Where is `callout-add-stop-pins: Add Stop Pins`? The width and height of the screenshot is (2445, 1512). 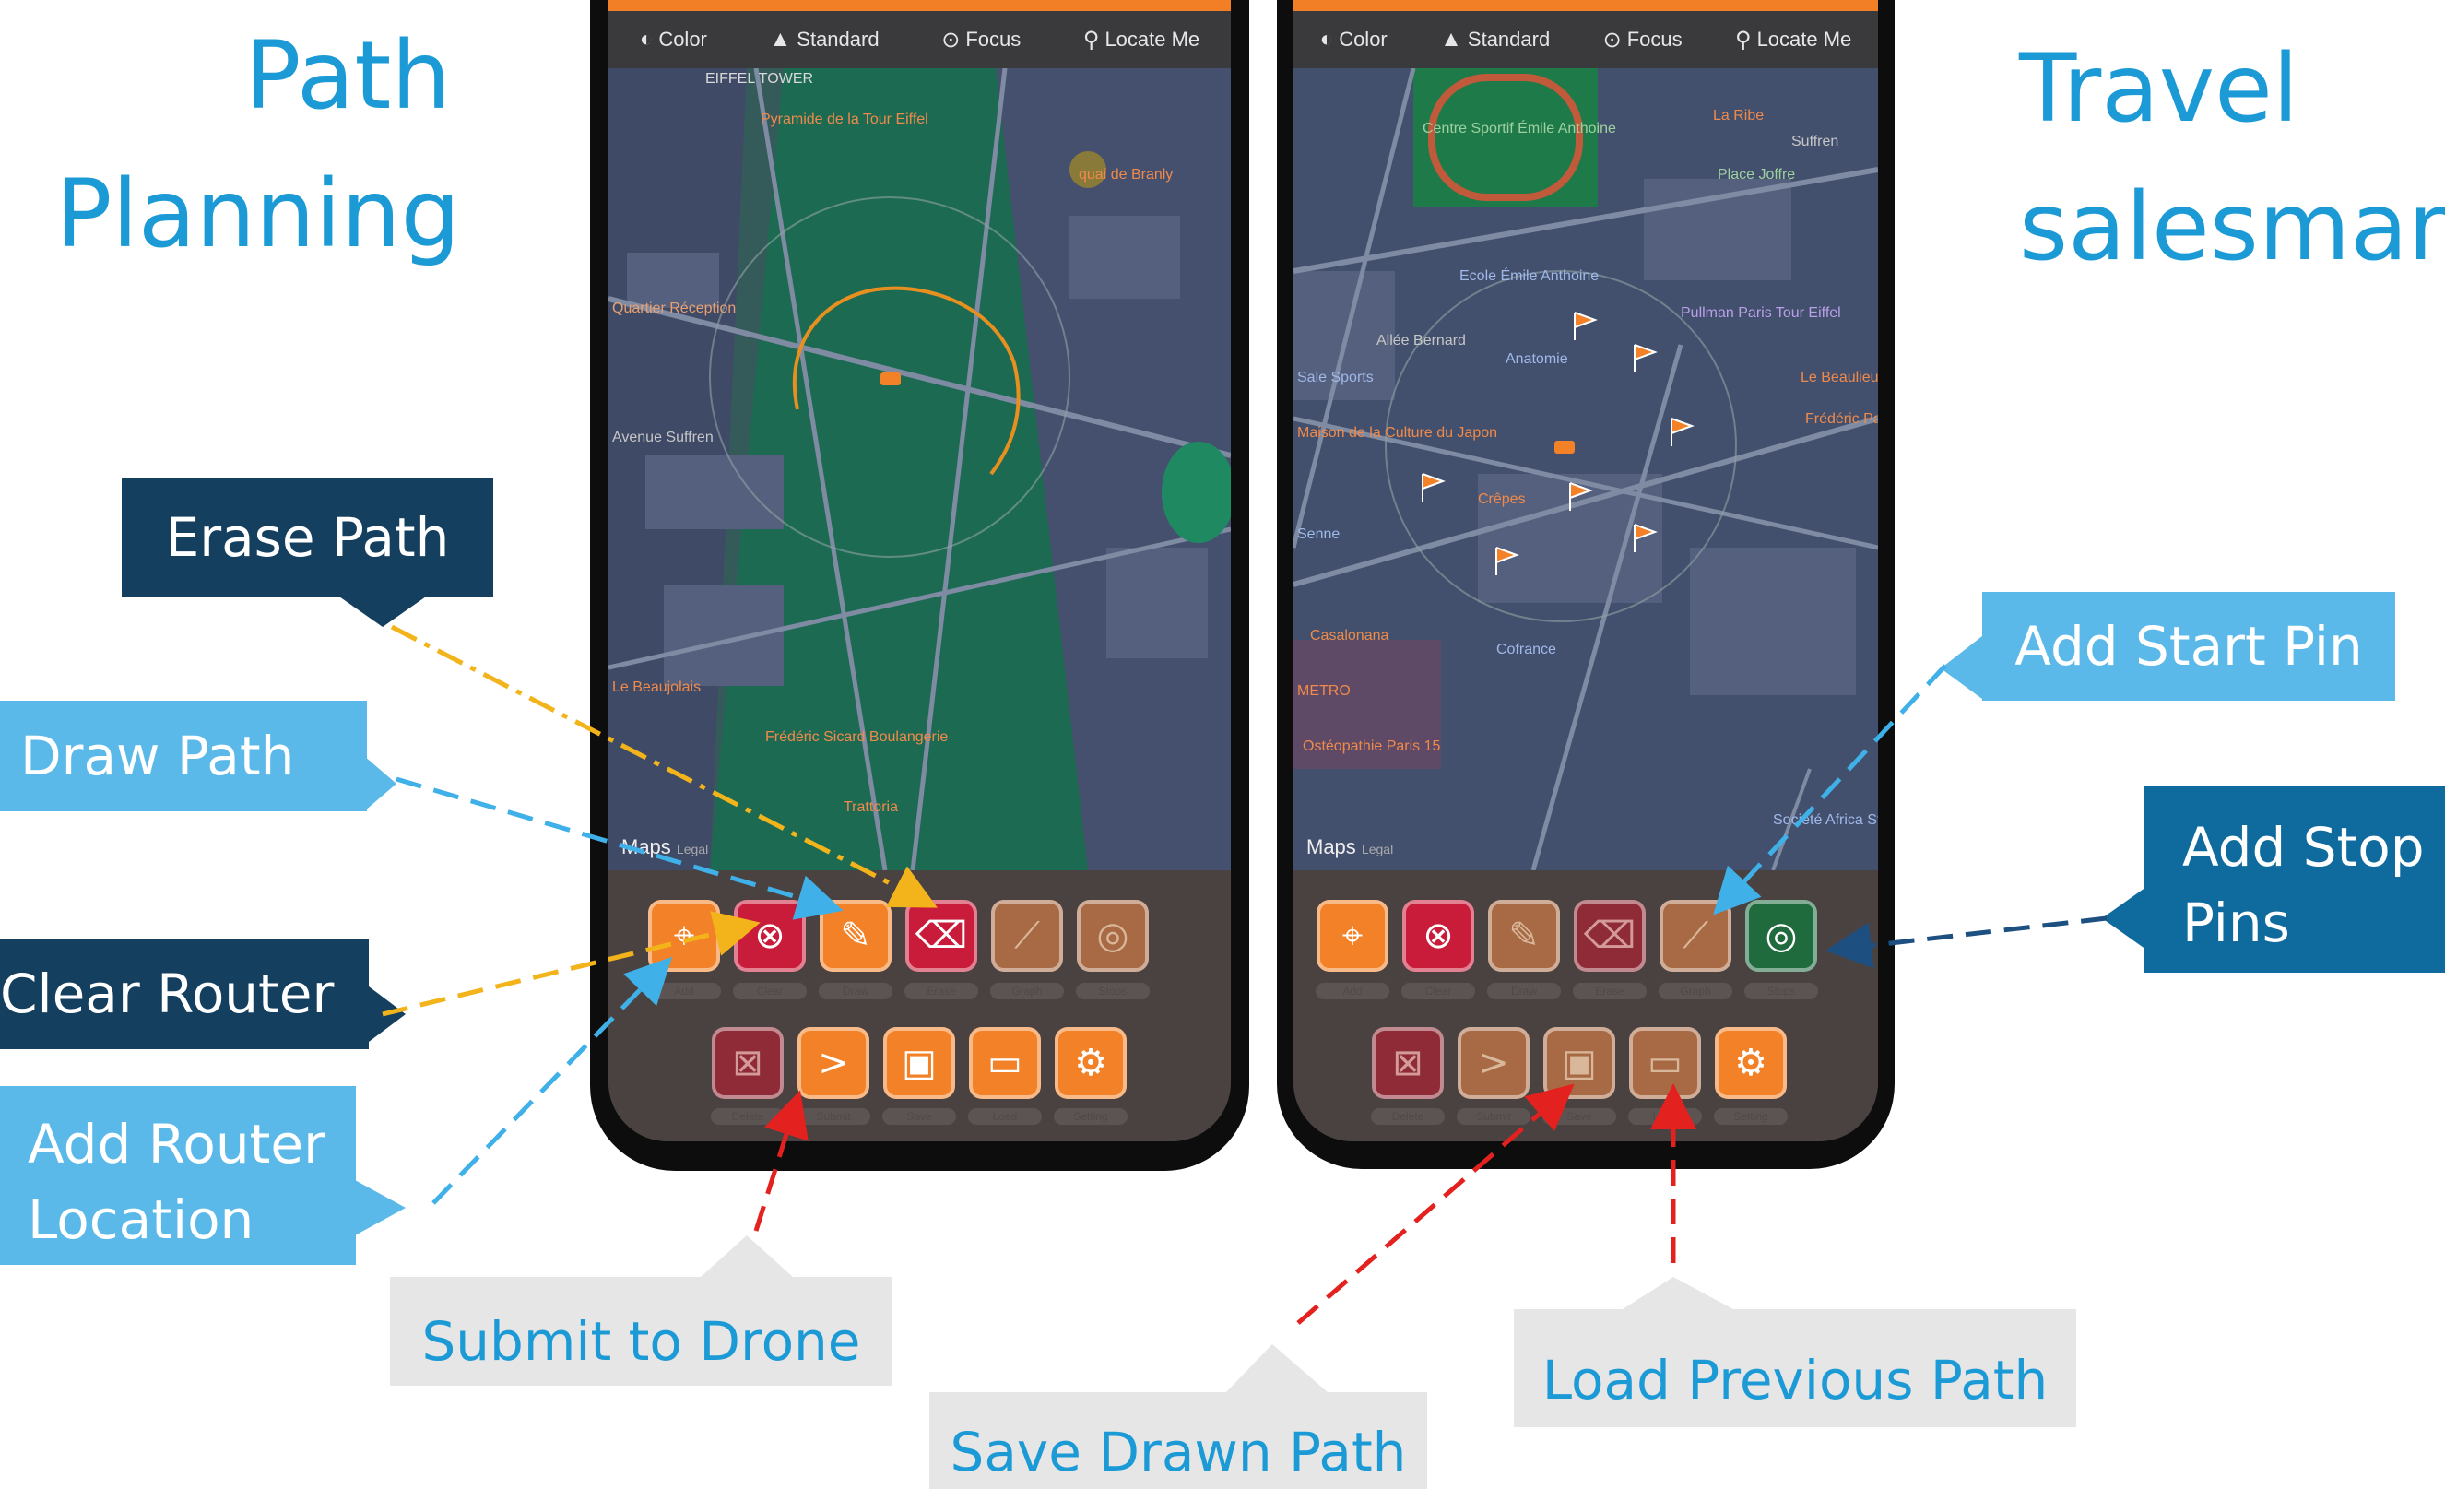 callout-add-stop-pins: Add Stop Pins is located at coordinates (2294, 879).